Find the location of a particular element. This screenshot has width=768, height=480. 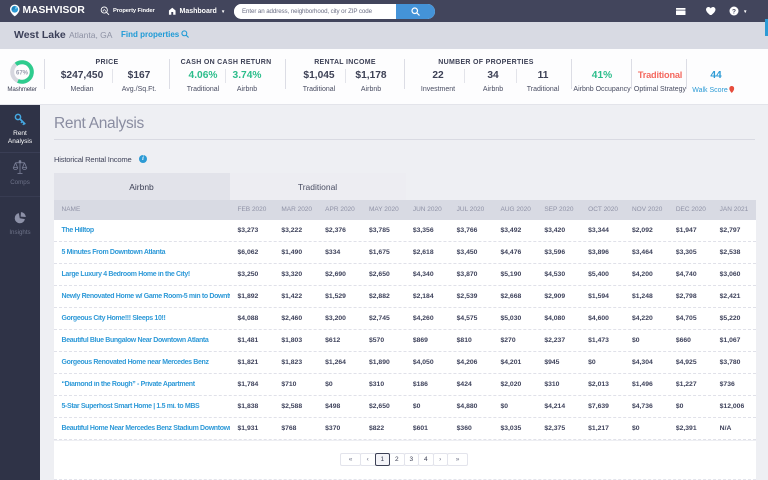

svg-text: 67% is located at coordinates (22, 73).